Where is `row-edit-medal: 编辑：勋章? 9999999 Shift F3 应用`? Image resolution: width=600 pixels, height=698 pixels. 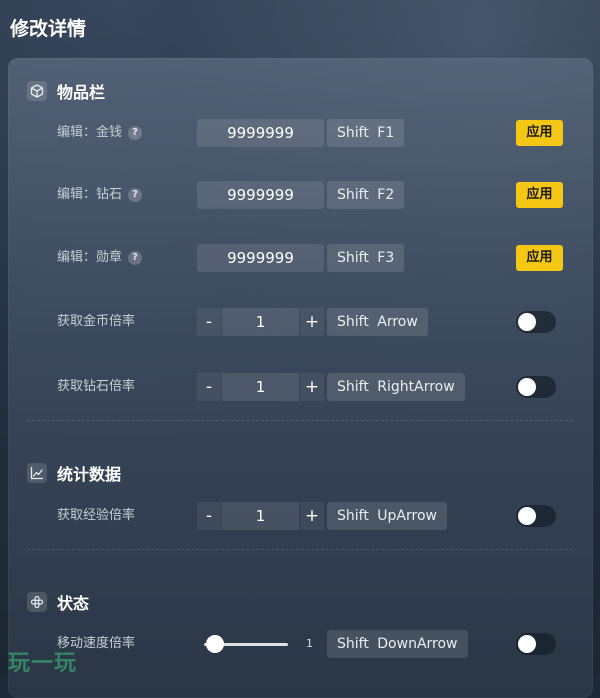
row-edit-medal: 编辑：勋章? 9999999 Shift F3 应用 is located at coordinates (300, 258).